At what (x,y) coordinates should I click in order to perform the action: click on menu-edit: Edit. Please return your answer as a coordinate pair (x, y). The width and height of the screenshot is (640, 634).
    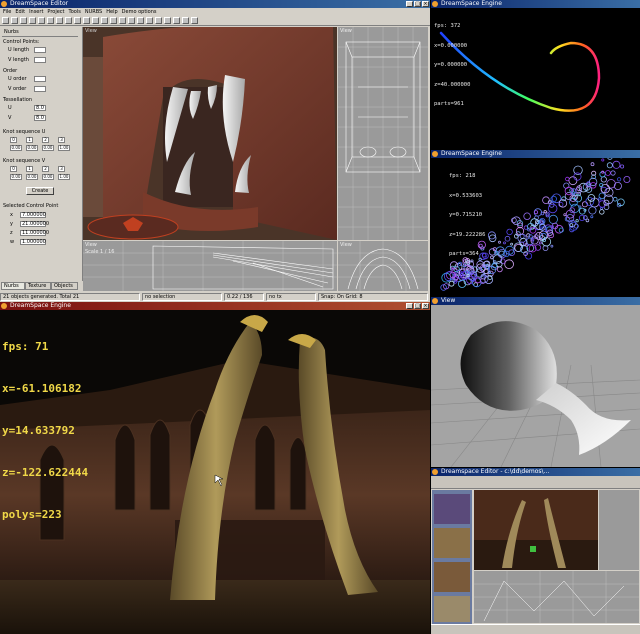
    Looking at the image, I should click on (20, 12).